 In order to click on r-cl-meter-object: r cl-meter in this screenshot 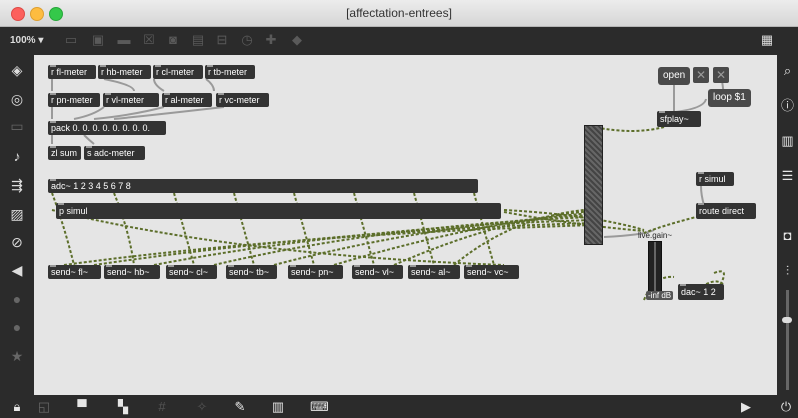, I will do `click(178, 72)`.